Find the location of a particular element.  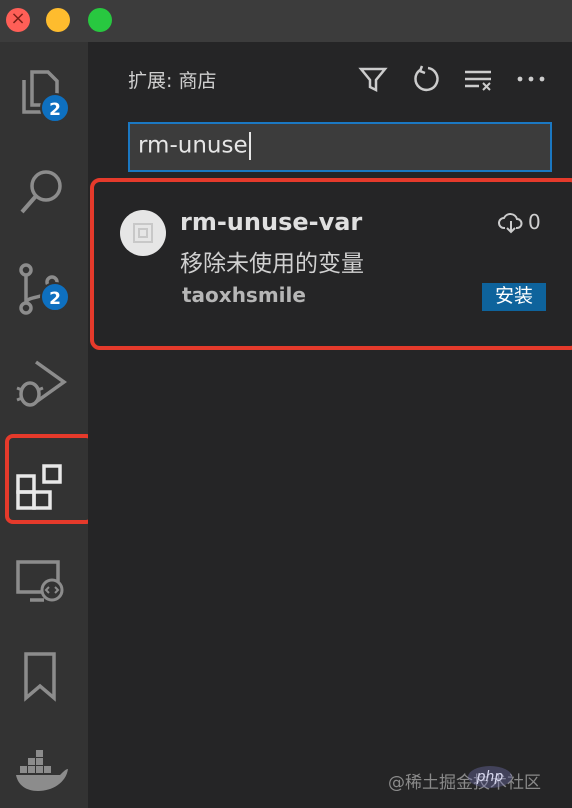

run-debug-icon is located at coordinates (42, 383).